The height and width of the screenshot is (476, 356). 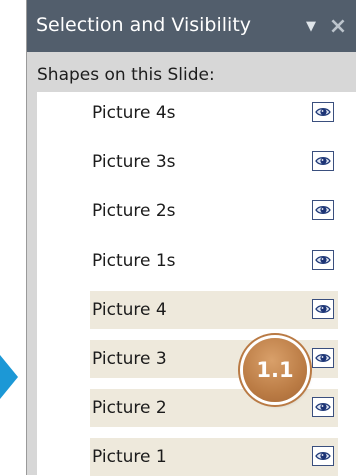 I want to click on shape-row: Picture 2s, so click(x=214, y=211).